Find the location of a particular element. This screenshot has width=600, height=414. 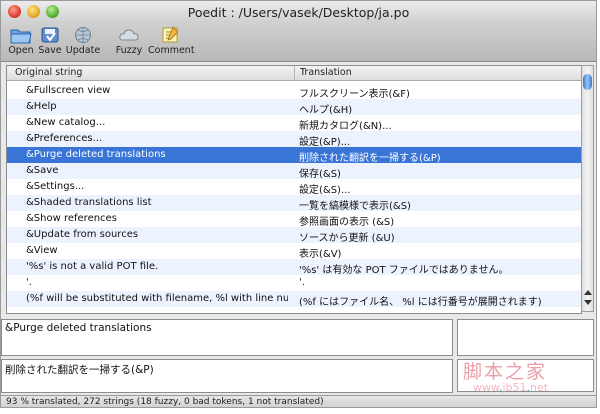

fuzzy-button: Fuzzy is located at coordinates (129, 42).